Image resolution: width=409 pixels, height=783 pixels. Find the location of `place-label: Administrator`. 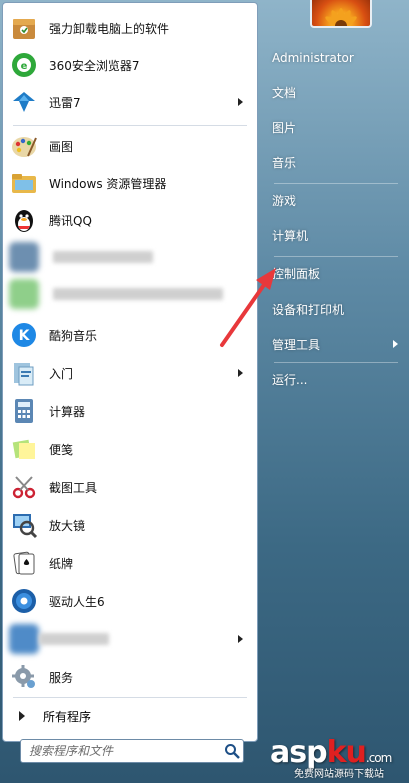

place-label: Administrator is located at coordinates (313, 58).